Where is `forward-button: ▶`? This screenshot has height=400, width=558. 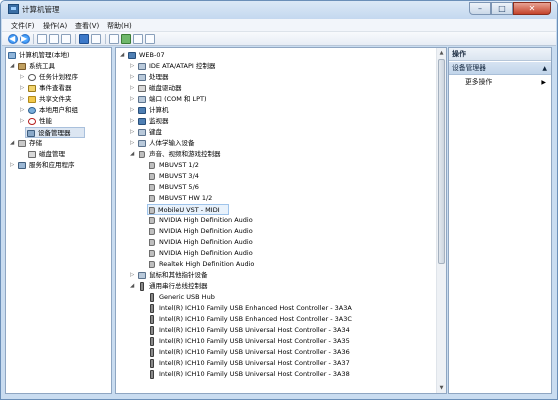 forward-button: ▶ is located at coordinates (25, 39).